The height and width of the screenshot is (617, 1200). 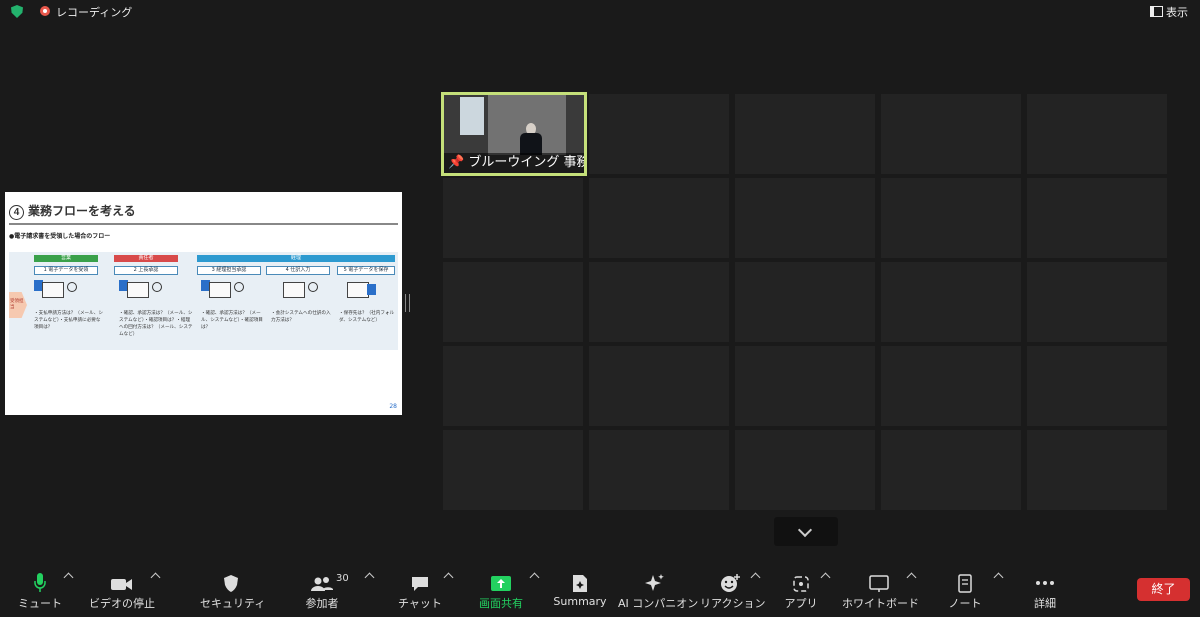 What do you see at coordinates (45, 11) in the screenshot?
I see `recording-icon` at bounding box center [45, 11].